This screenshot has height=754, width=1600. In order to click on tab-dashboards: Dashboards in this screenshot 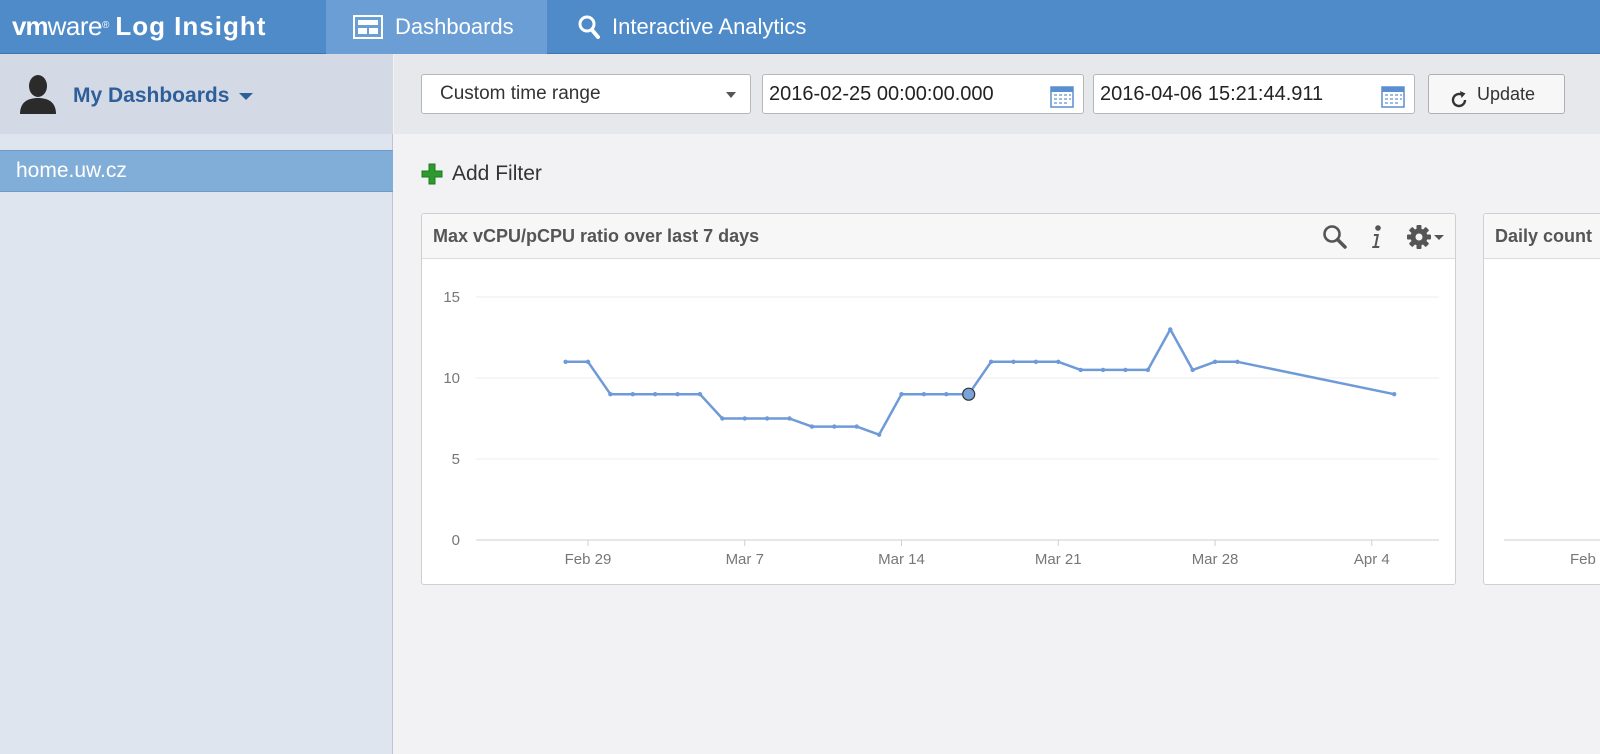, I will do `click(436, 27)`.